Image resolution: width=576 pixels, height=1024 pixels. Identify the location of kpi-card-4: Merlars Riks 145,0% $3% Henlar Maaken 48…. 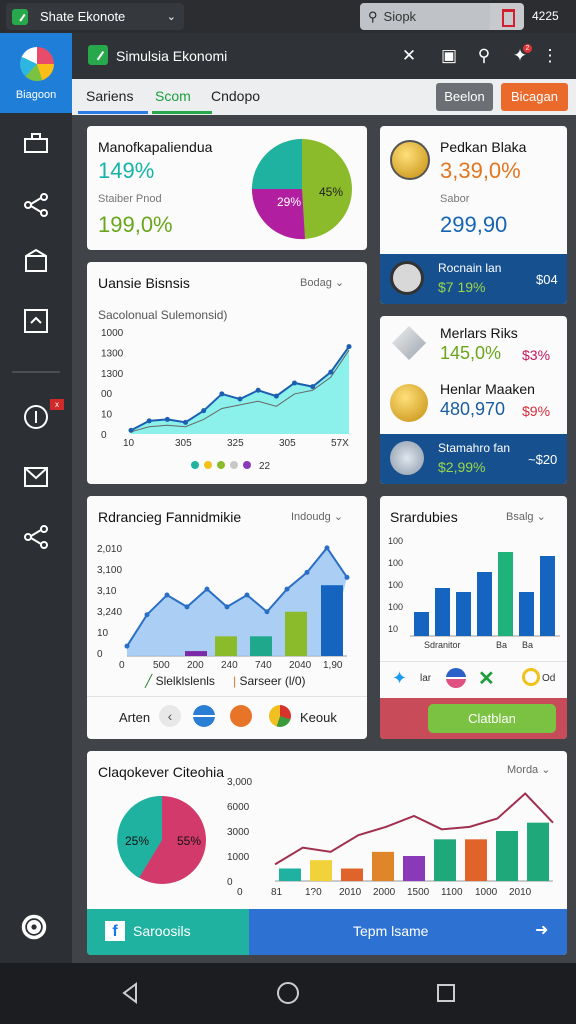
(473, 400).